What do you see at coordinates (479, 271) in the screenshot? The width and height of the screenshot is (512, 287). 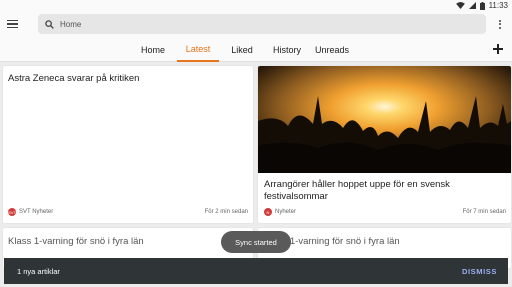 I see `dismiss-button: DISMISS` at bounding box center [479, 271].